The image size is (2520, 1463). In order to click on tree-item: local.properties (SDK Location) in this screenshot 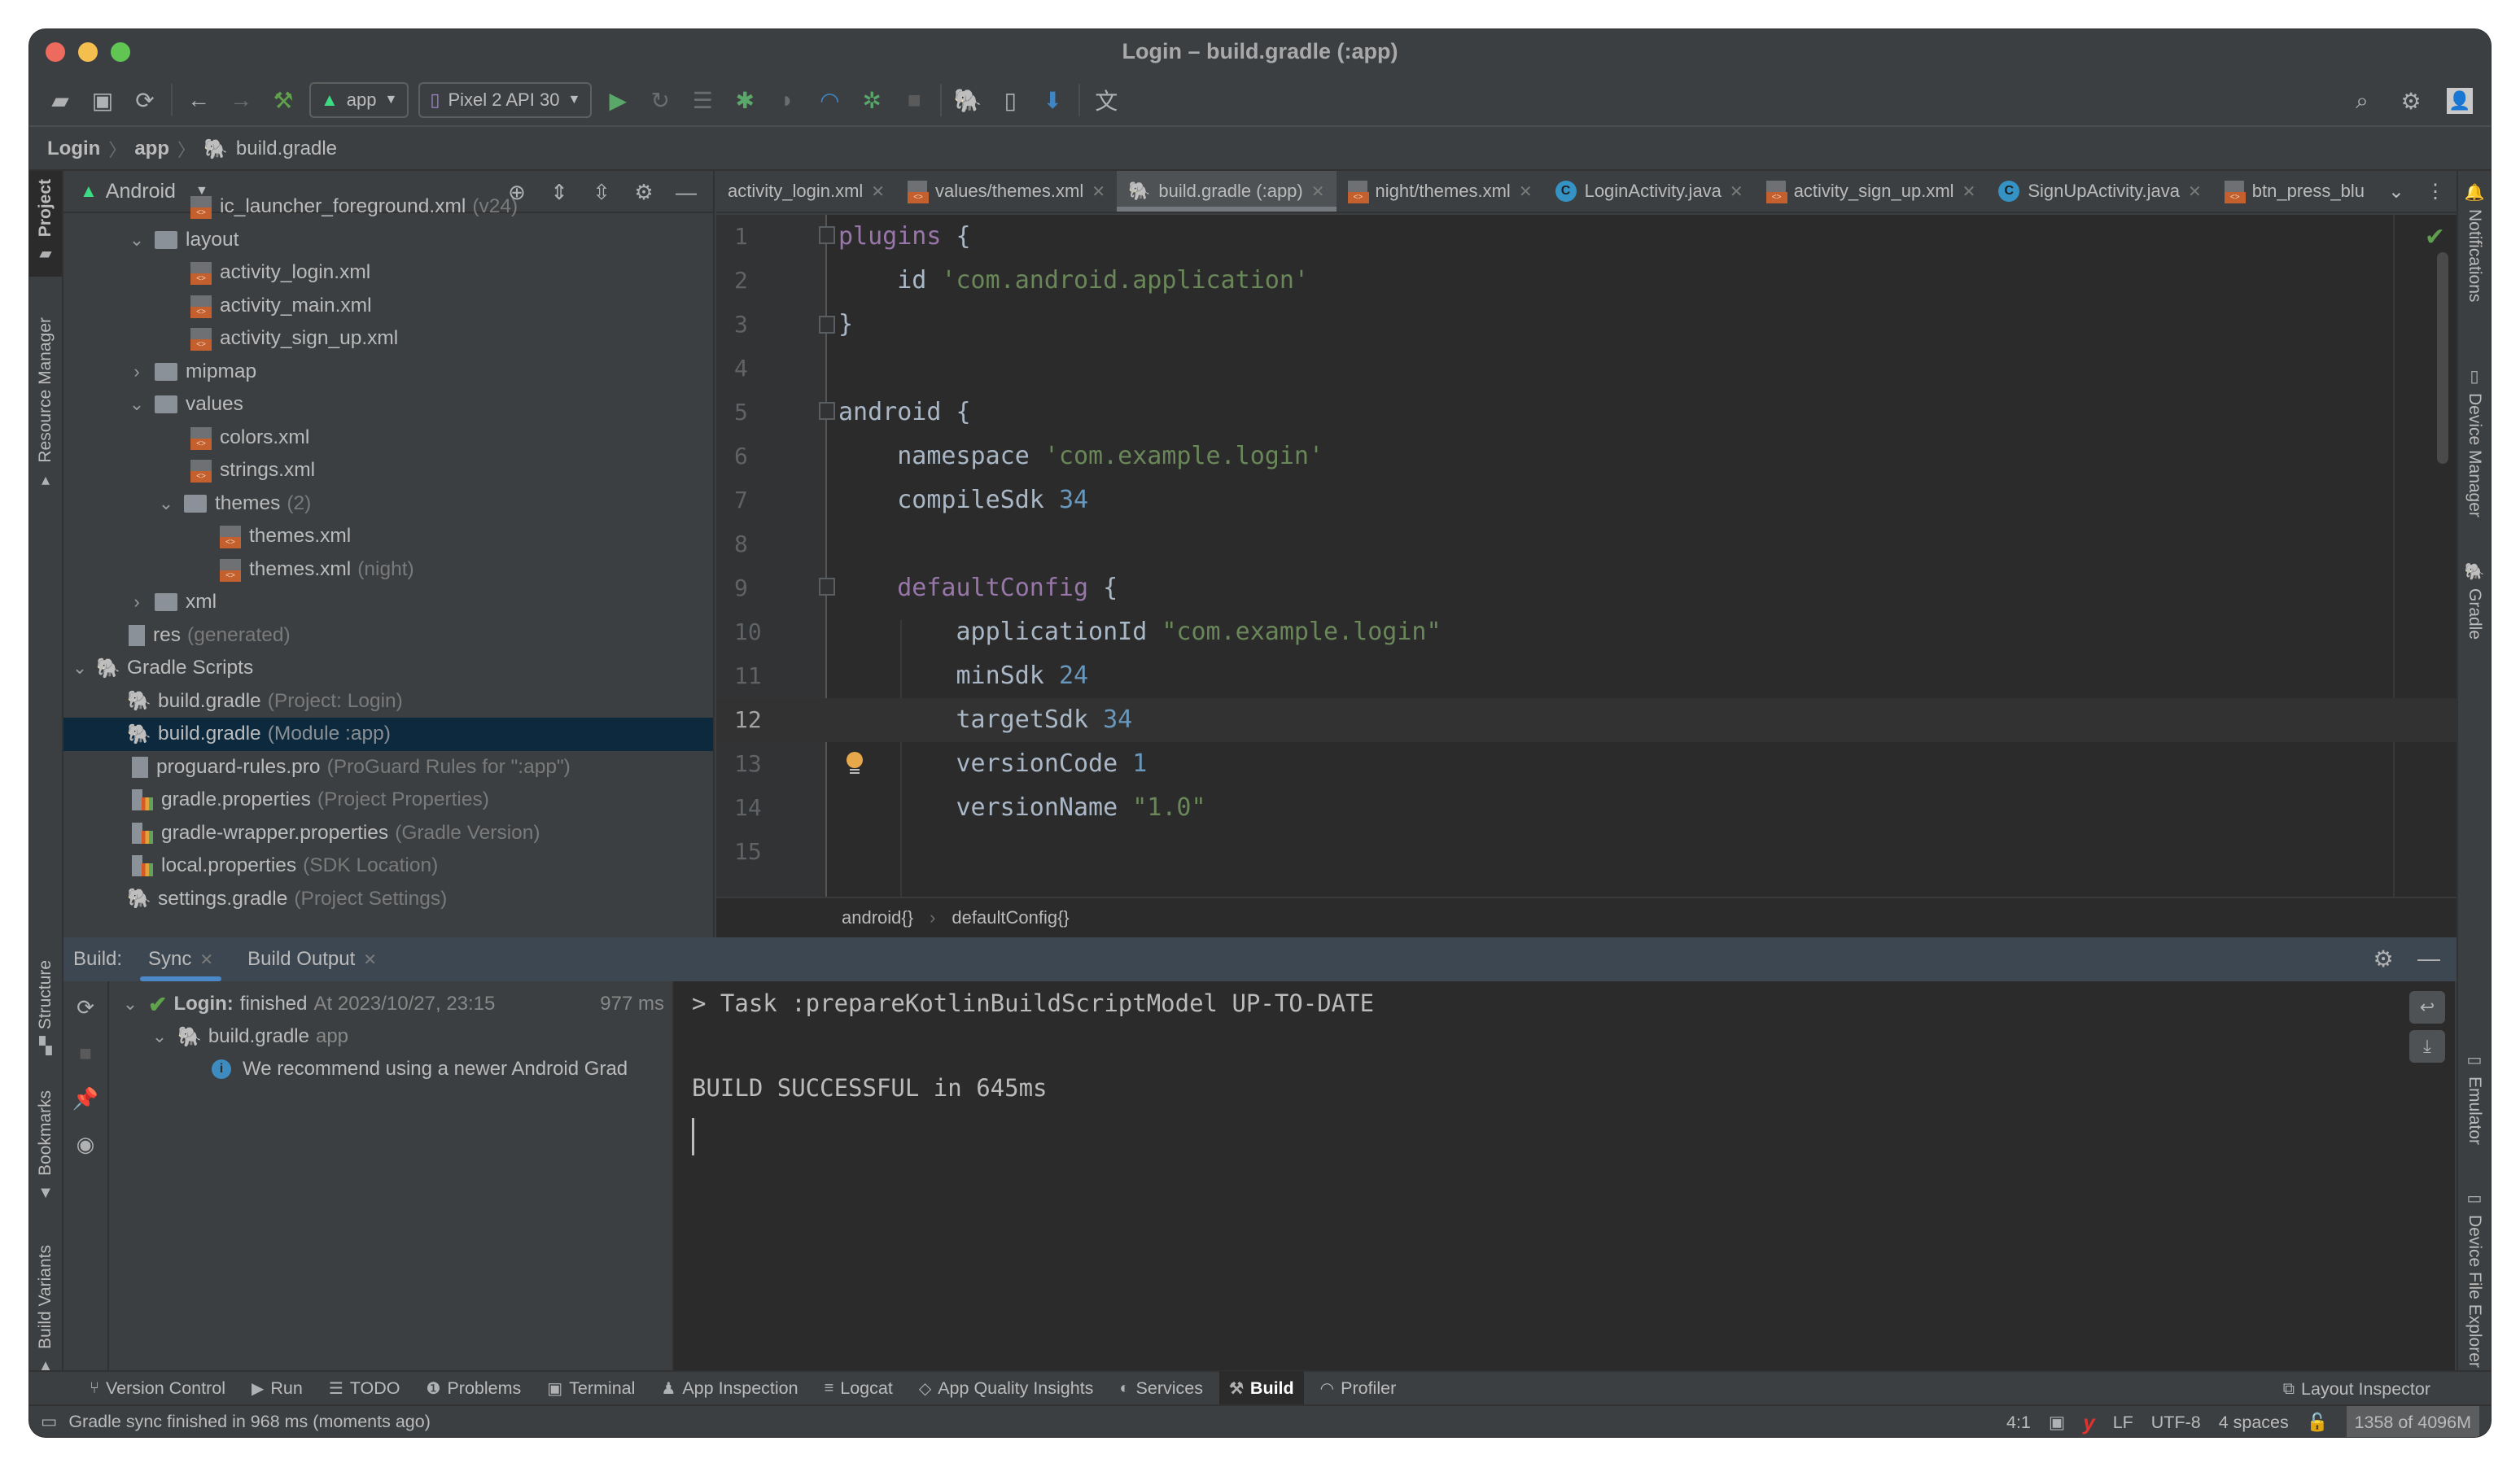, I will do `click(388, 866)`.